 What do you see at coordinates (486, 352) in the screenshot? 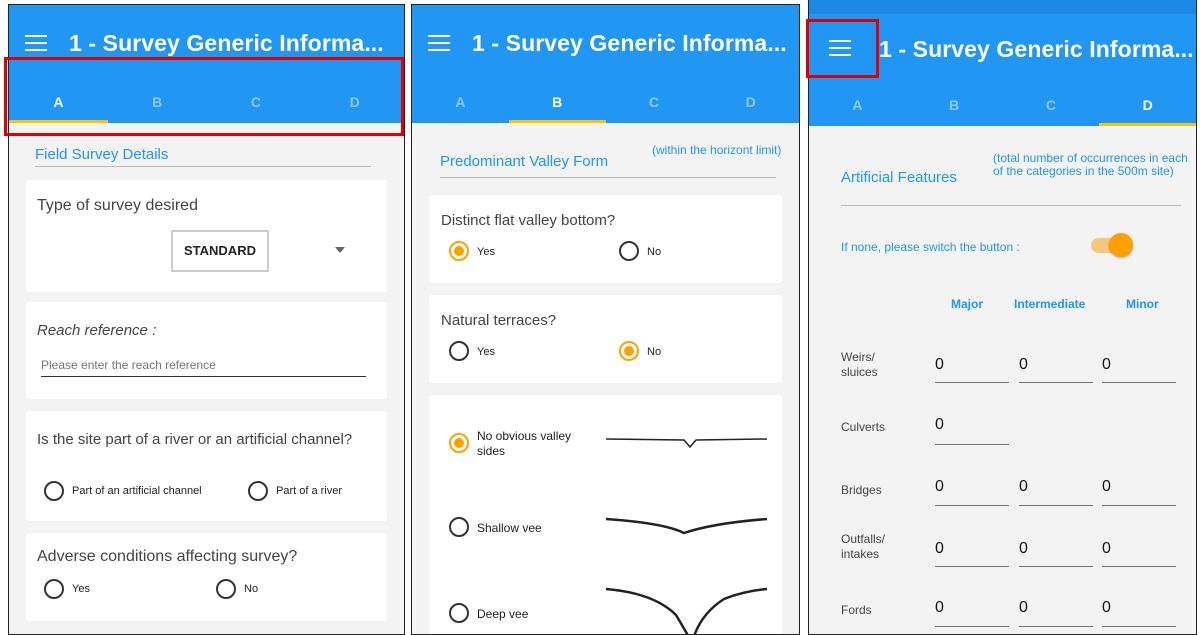
I see `radio-terraces-yes-label: Yes` at bounding box center [486, 352].